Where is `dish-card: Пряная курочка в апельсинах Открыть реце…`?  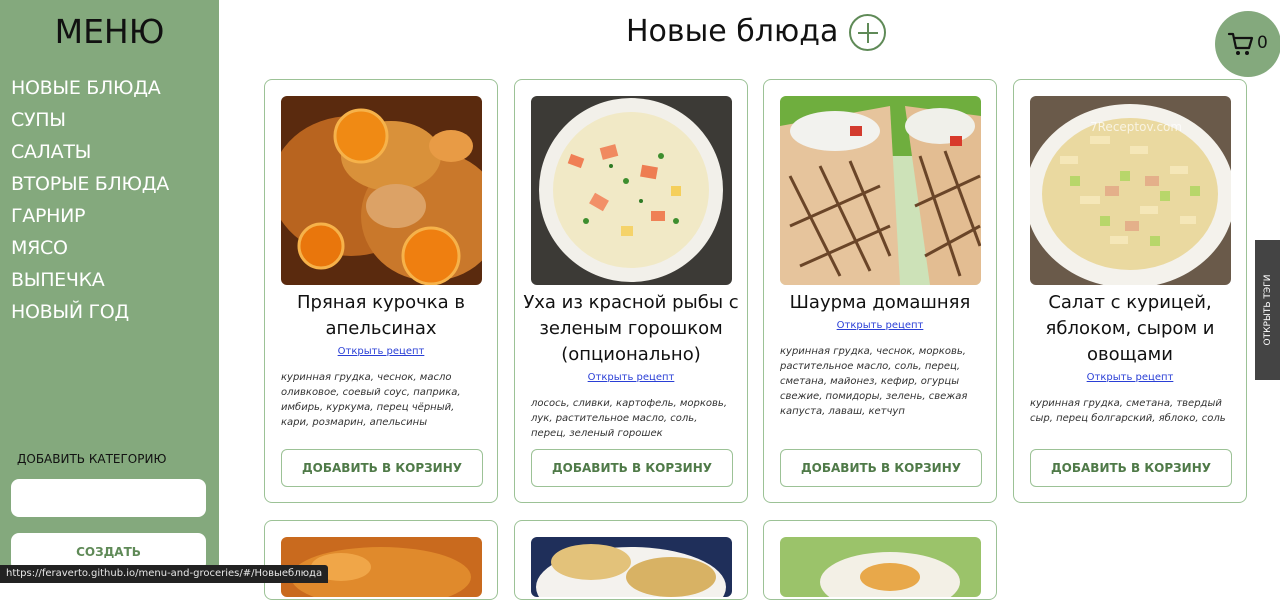
dish-card: Пряная курочка в апельсинах Открыть реце… is located at coordinates (381, 291).